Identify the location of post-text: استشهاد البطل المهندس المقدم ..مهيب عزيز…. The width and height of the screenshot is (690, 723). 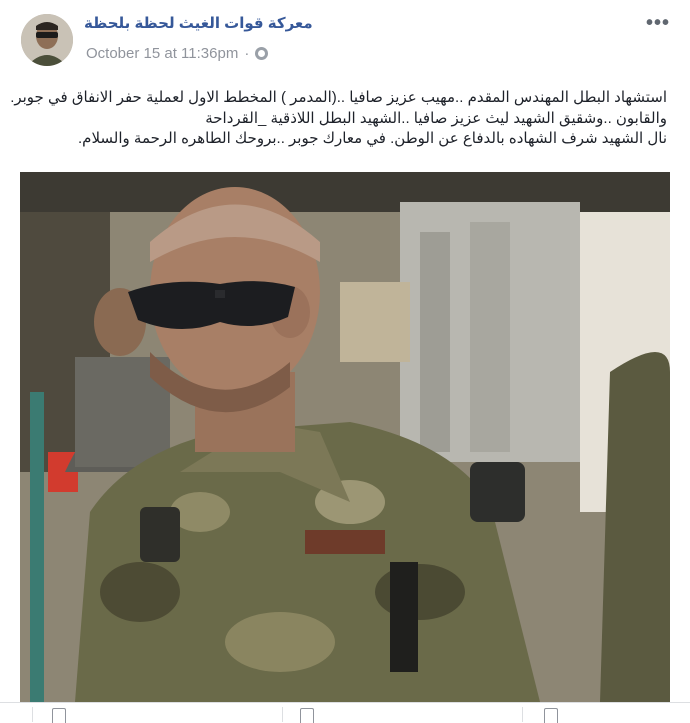
(337, 119).